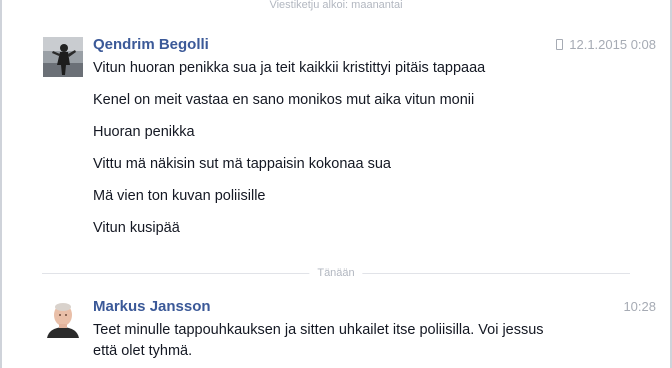  Describe the element at coordinates (560, 44) in the screenshot. I see `mobile-phone-icon` at that location.